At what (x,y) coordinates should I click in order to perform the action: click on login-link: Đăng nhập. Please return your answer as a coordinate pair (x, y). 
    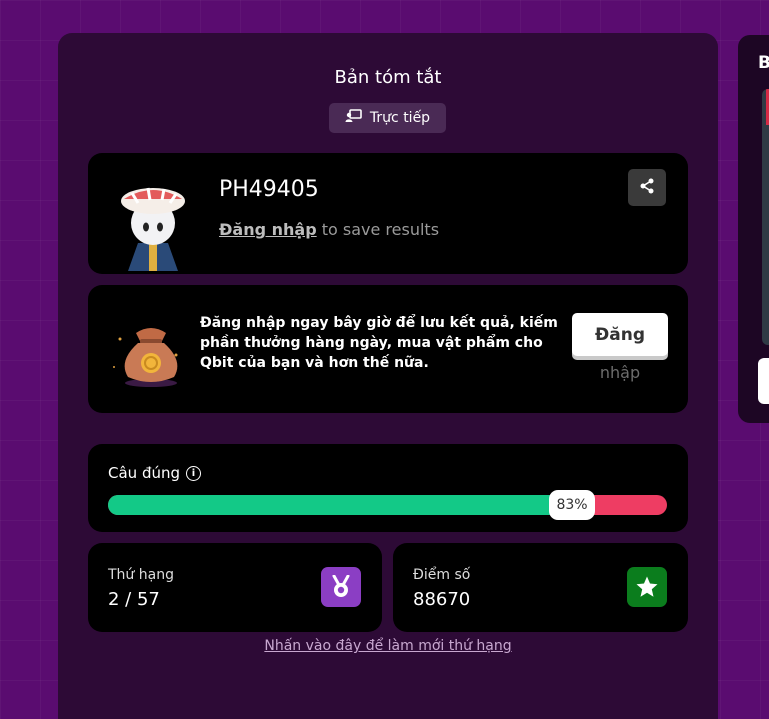
    Looking at the image, I should click on (268, 229).